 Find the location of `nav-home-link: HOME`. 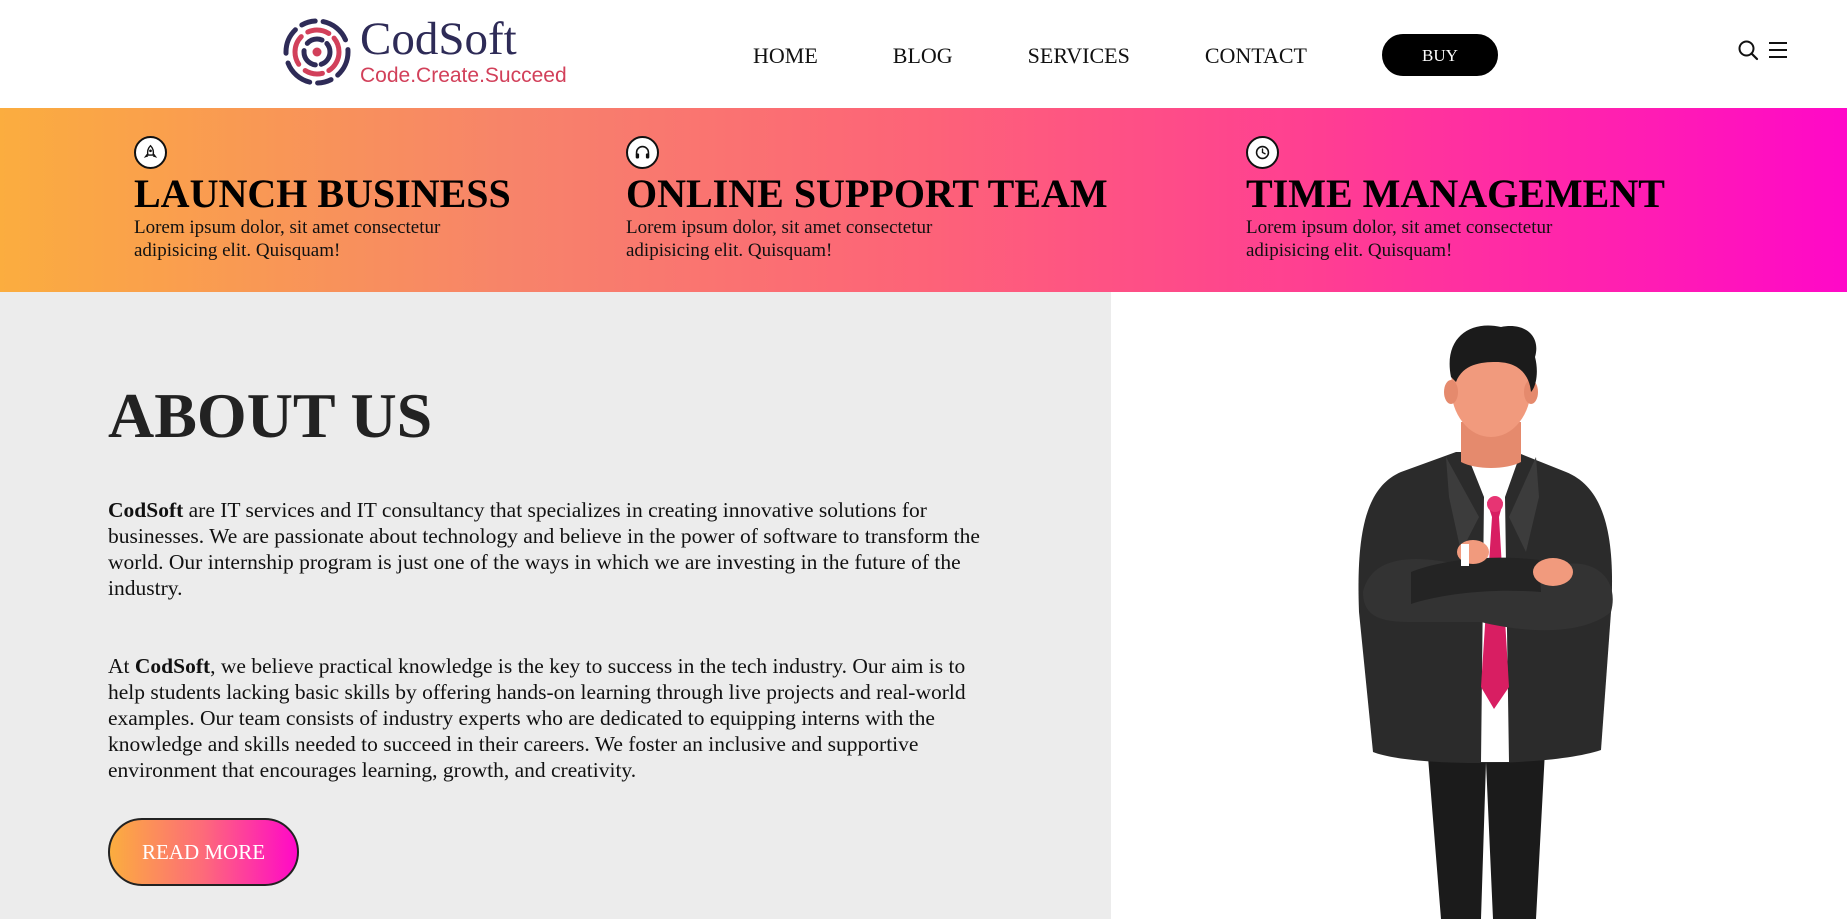

nav-home-link: HOME is located at coordinates (785, 56).